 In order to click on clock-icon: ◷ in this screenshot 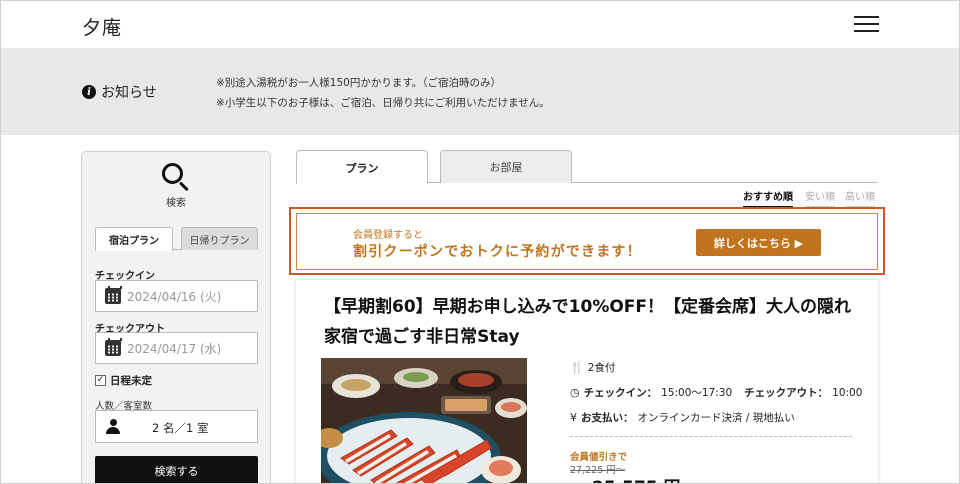, I will do `click(575, 392)`.